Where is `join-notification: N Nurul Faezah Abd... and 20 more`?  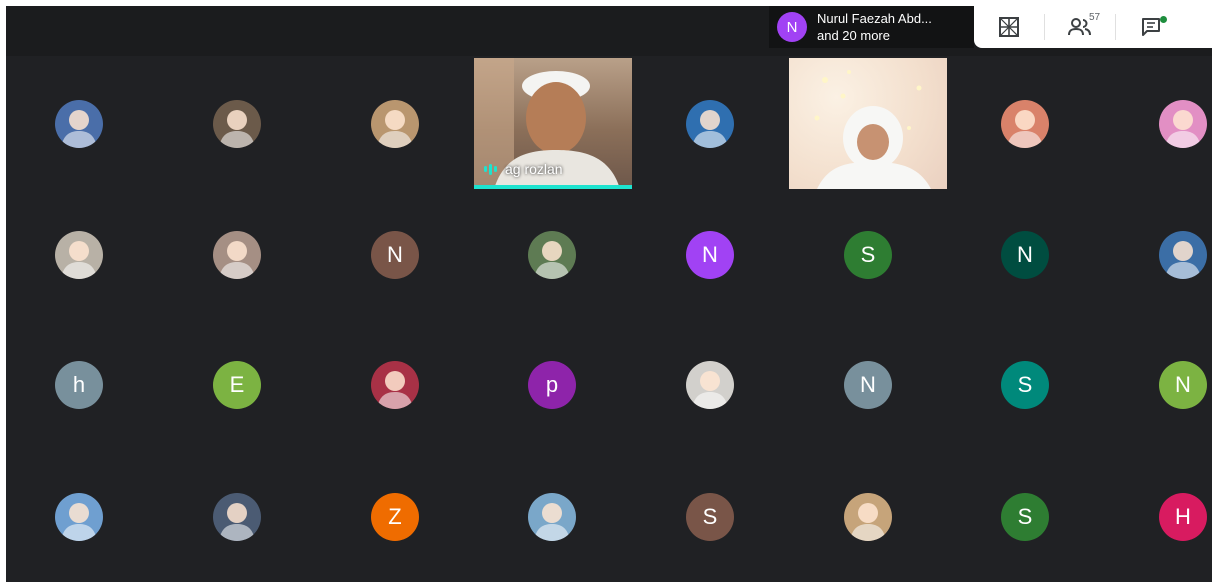 join-notification: N Nurul Faezah Abd... and 20 more is located at coordinates (871, 27).